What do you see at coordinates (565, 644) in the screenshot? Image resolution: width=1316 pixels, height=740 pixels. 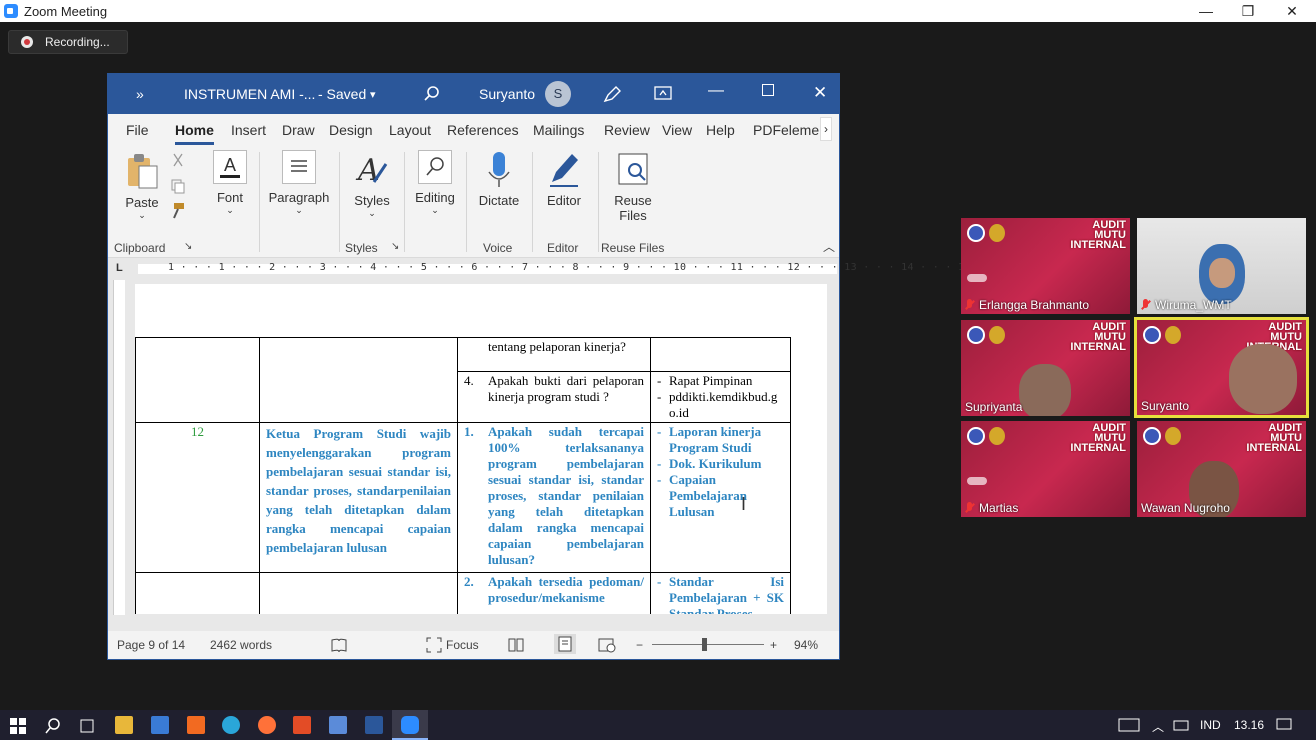 I see `print-layout-icon` at bounding box center [565, 644].